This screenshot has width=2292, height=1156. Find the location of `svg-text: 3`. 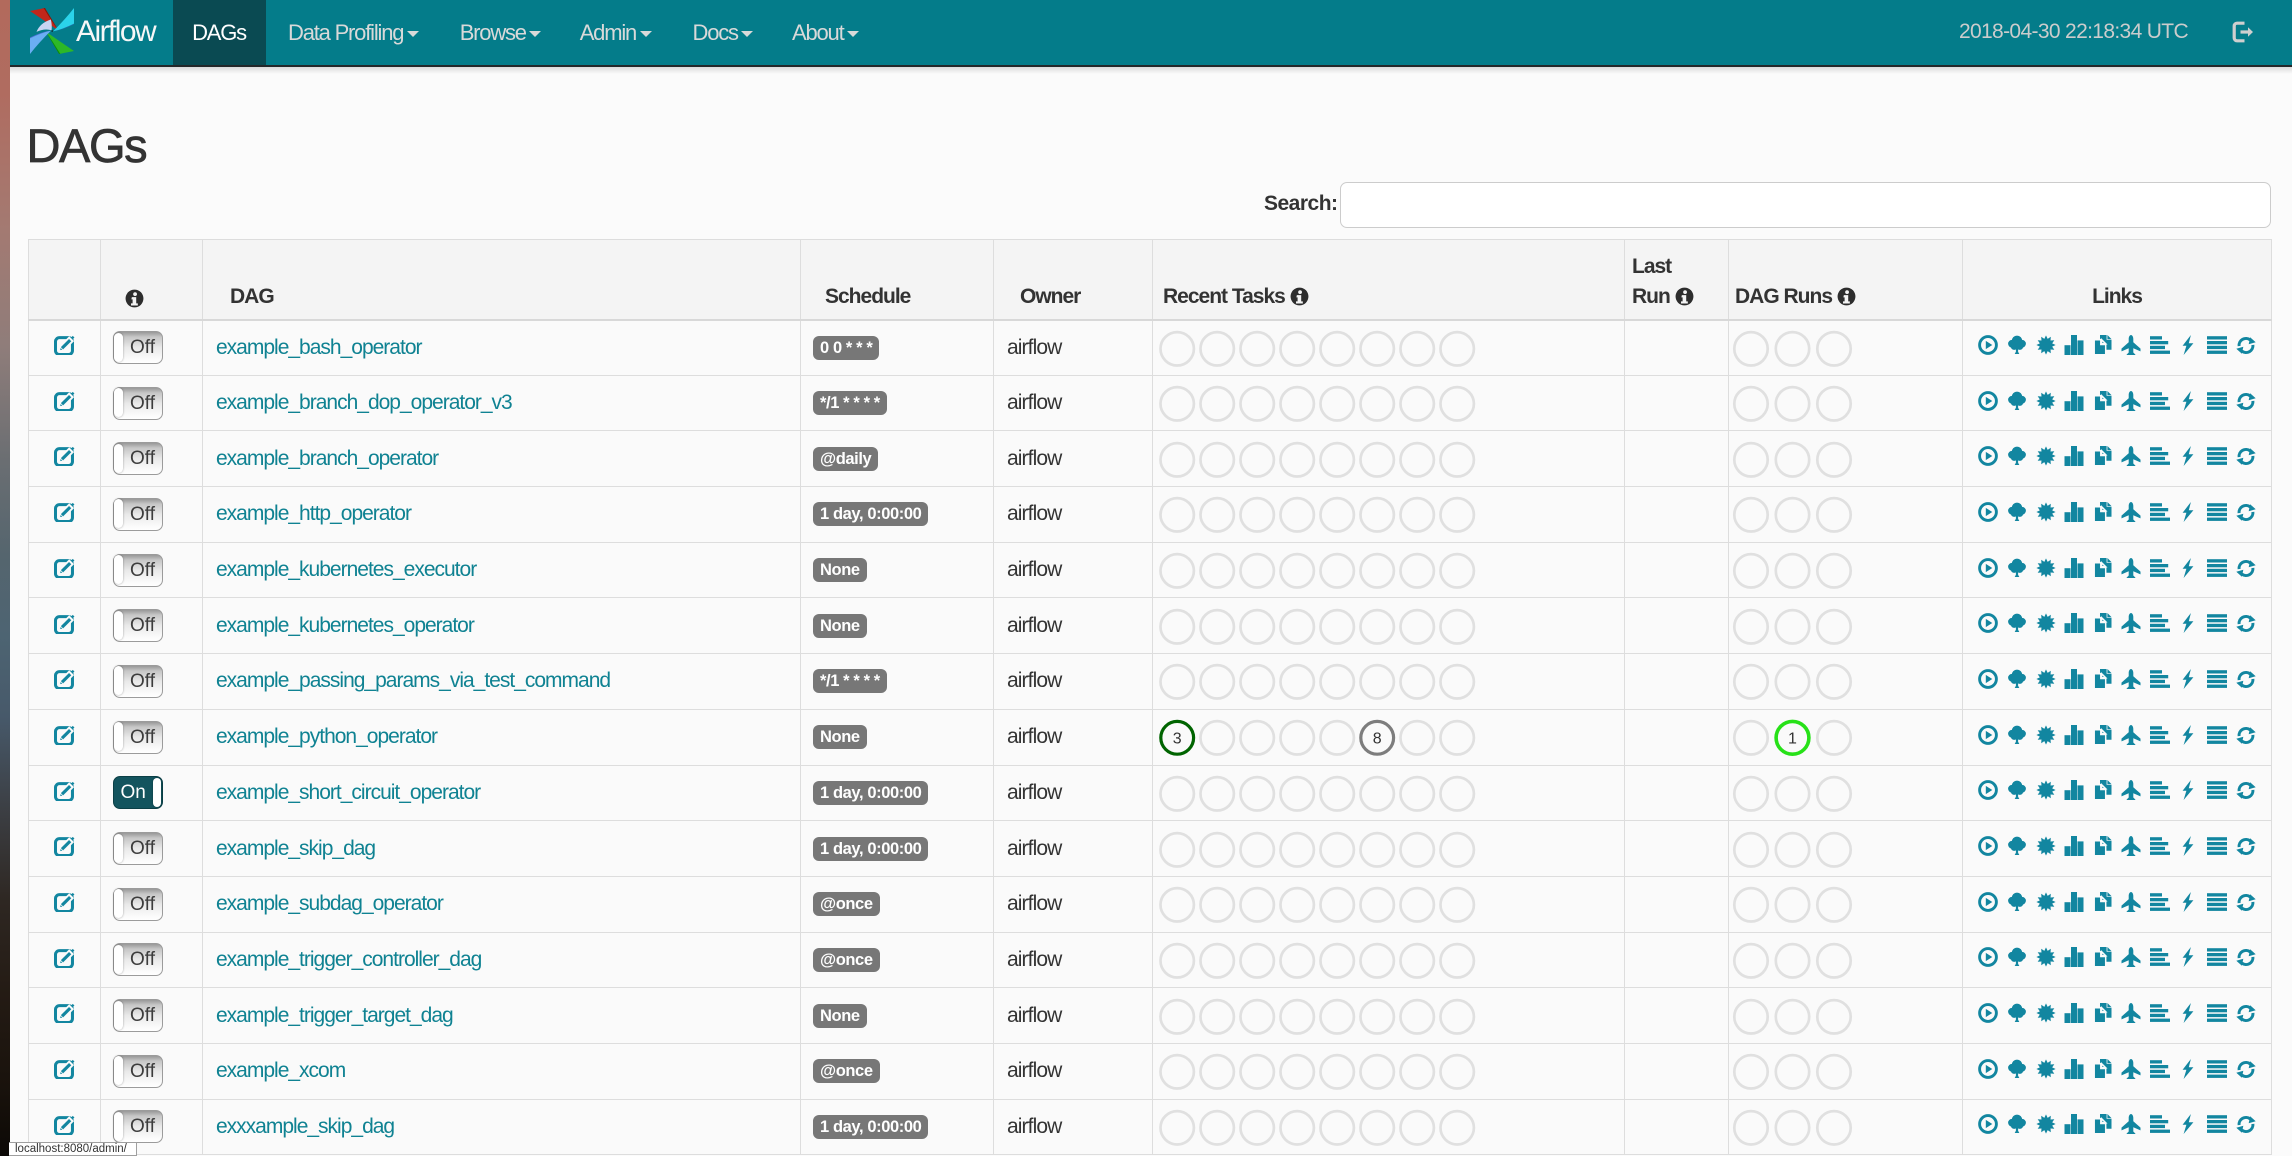

svg-text: 3 is located at coordinates (1177, 738).